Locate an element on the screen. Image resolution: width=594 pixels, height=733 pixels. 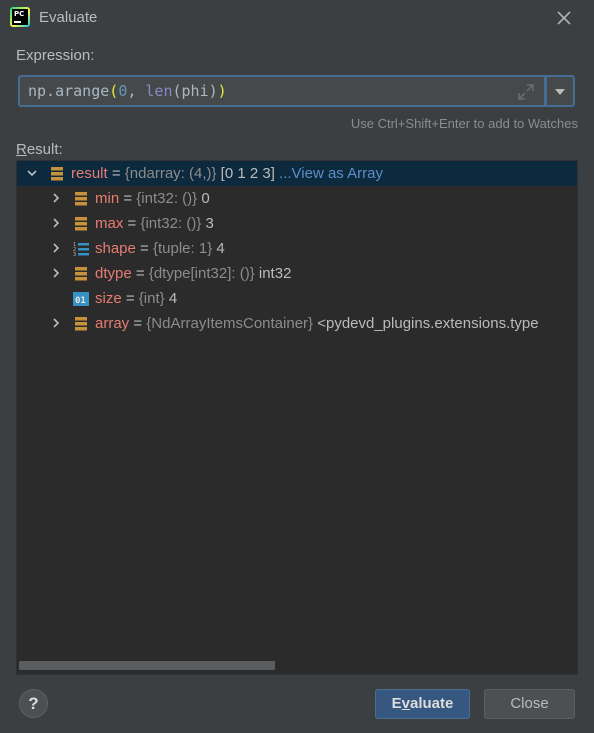
pycharm-app-icon: PC is located at coordinates (20, 17).